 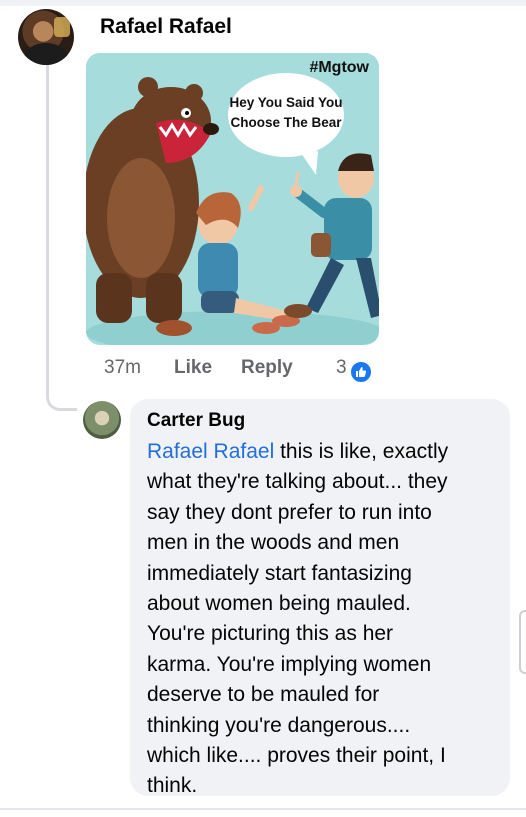 What do you see at coordinates (279, 604) in the screenshot?
I see `comment-line: about women being mauled.` at bounding box center [279, 604].